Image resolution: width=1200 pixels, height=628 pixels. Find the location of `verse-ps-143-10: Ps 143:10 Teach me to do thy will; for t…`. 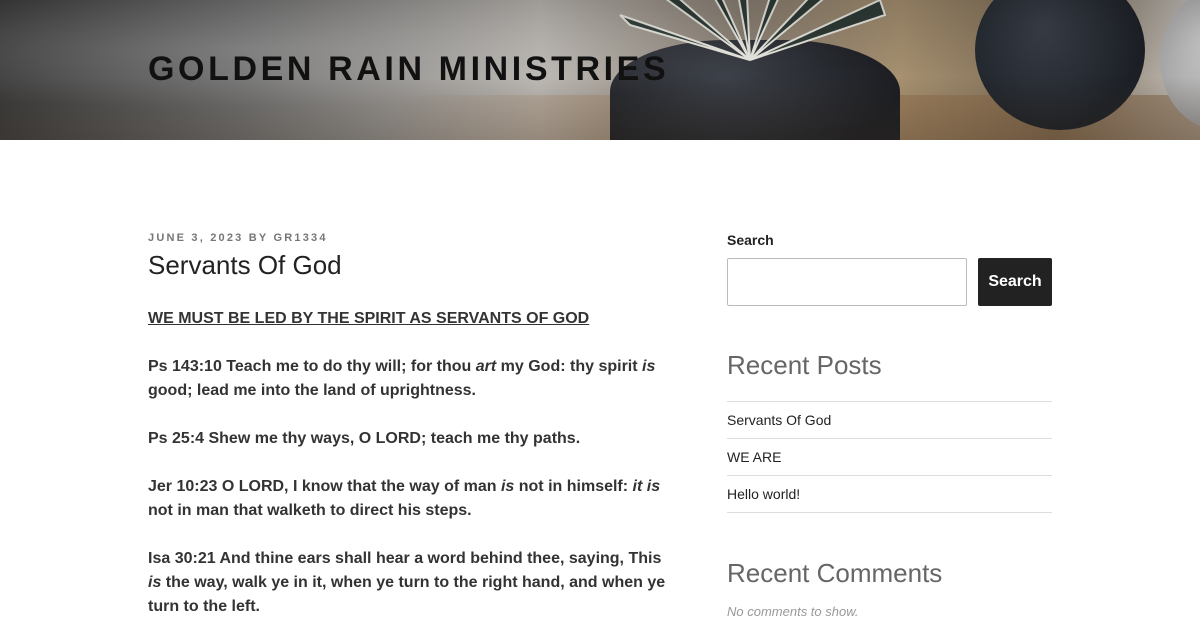

verse-ps-143-10: Ps 143:10 Teach me to do thy will; for t… is located at coordinates (402, 378).